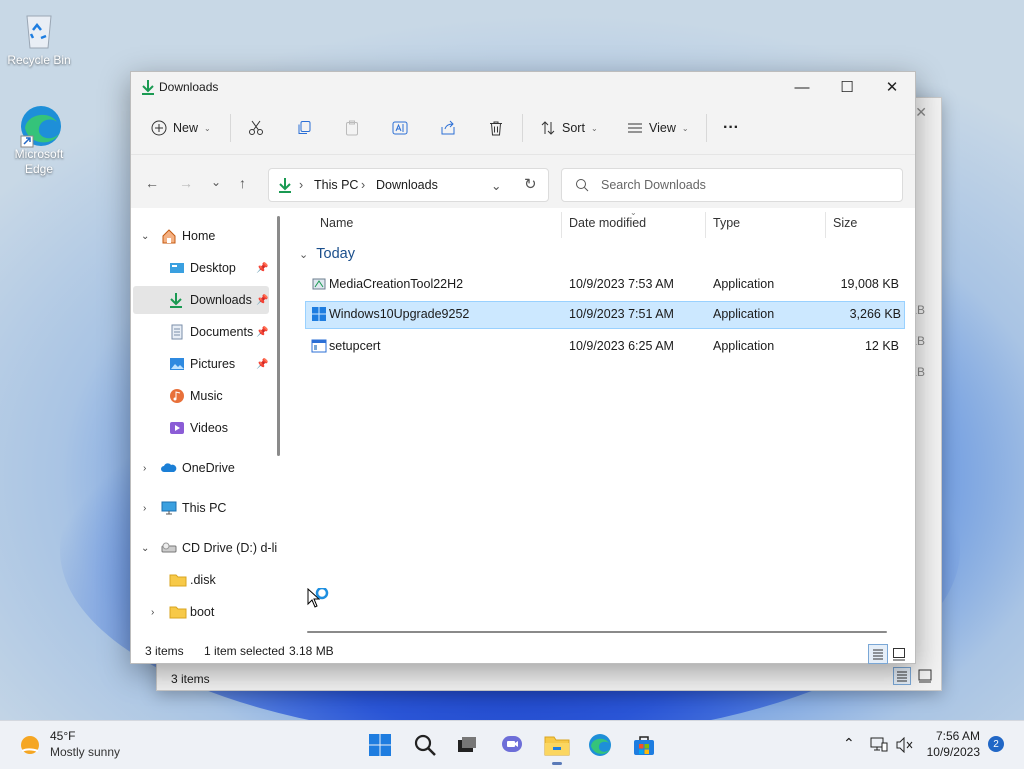  I want to click on sidebar-item-label: Home, so click(199, 236).